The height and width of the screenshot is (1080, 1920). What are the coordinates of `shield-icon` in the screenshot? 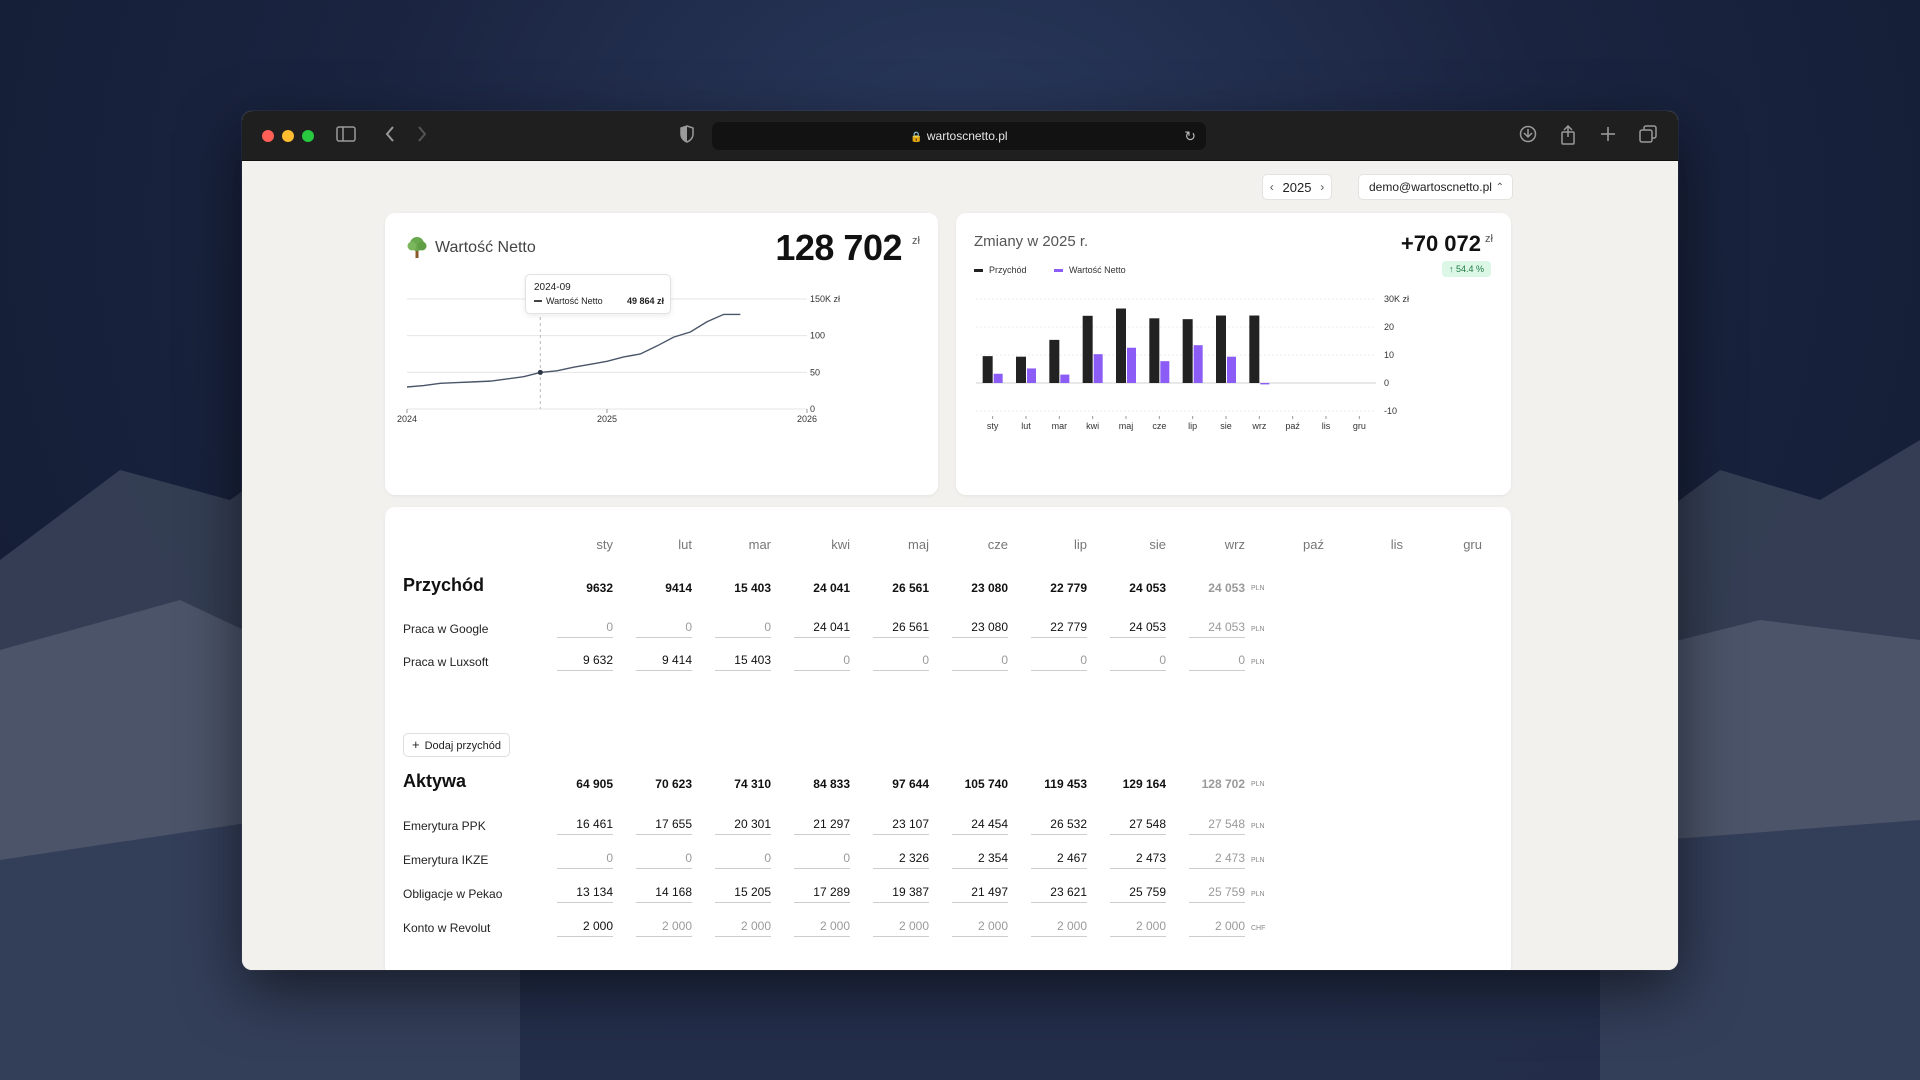 It's located at (687, 136).